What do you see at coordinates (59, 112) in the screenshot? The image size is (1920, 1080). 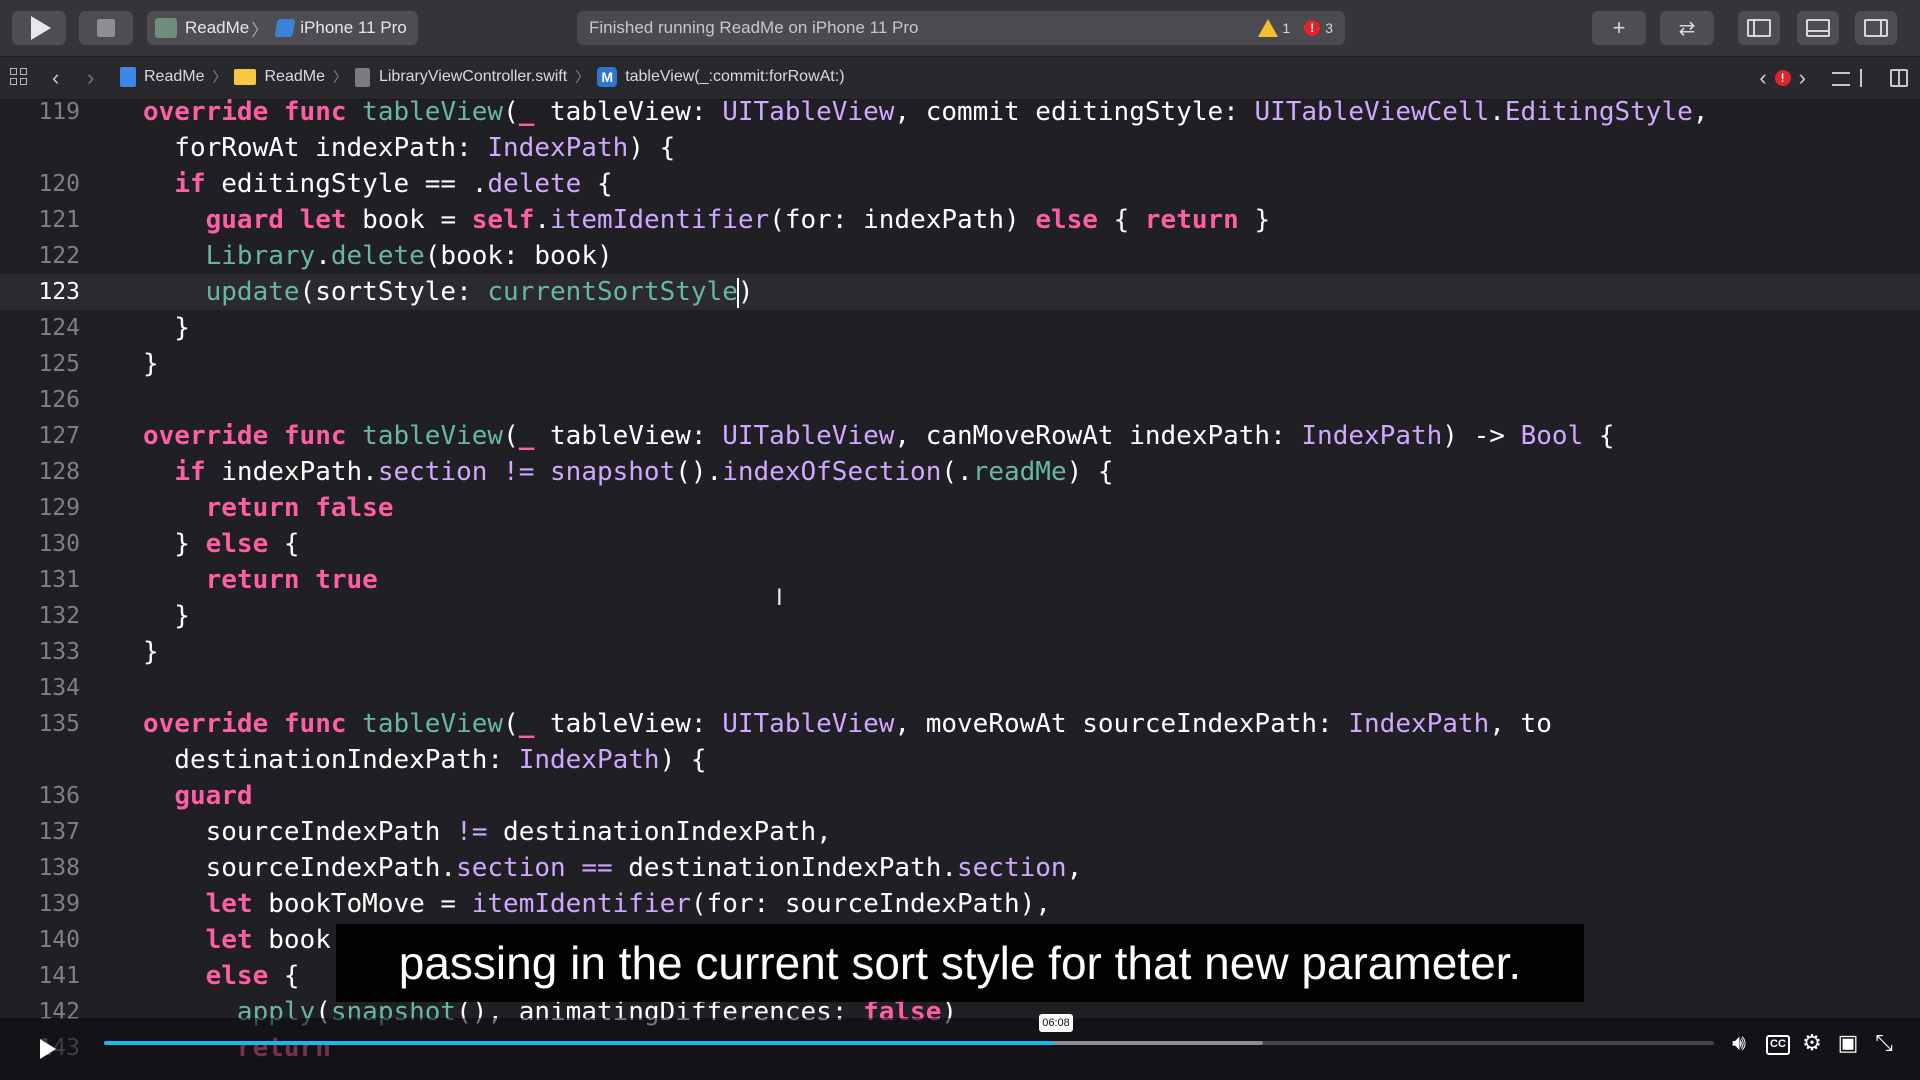 I see `line-number: 119` at bounding box center [59, 112].